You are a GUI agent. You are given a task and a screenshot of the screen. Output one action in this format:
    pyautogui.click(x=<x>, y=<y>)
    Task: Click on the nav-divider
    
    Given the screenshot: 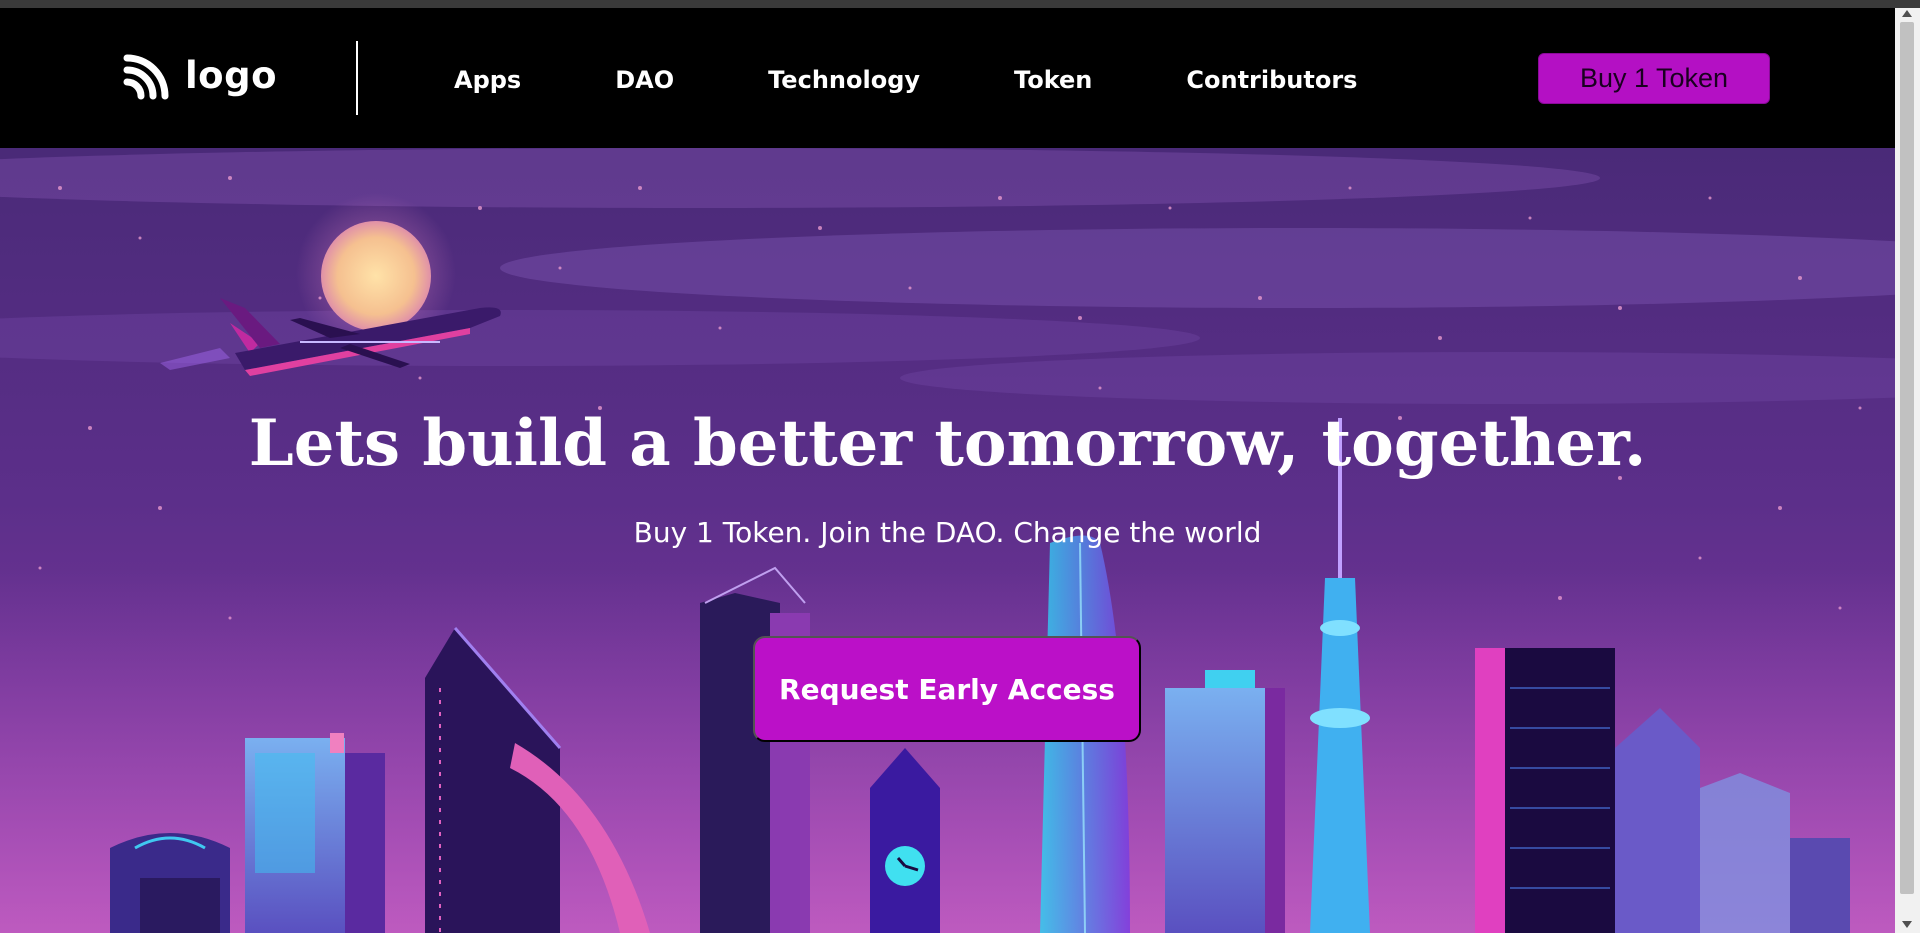 What is the action you would take?
    pyautogui.click(x=357, y=78)
    